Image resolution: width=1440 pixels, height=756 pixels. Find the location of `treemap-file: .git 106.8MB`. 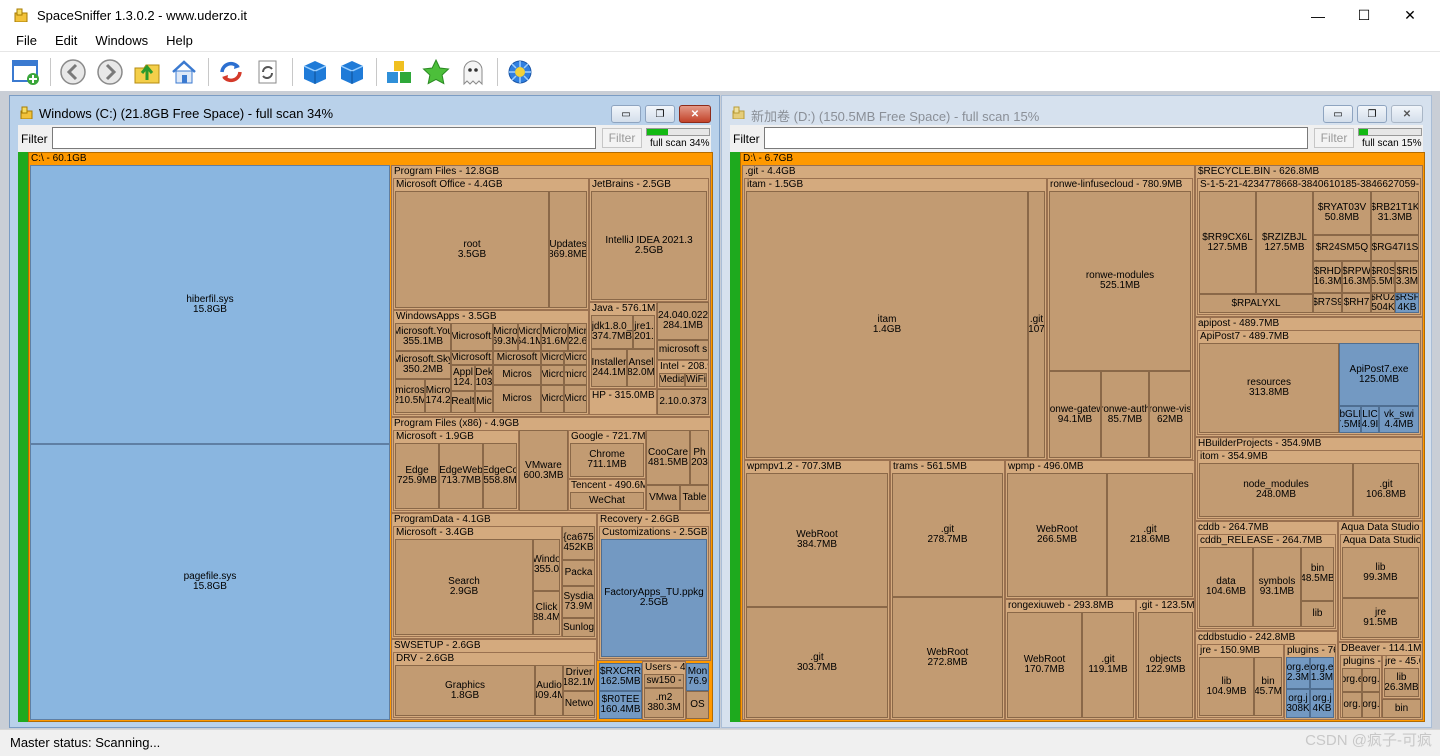

treemap-file: .git 106.8MB is located at coordinates (1386, 490).